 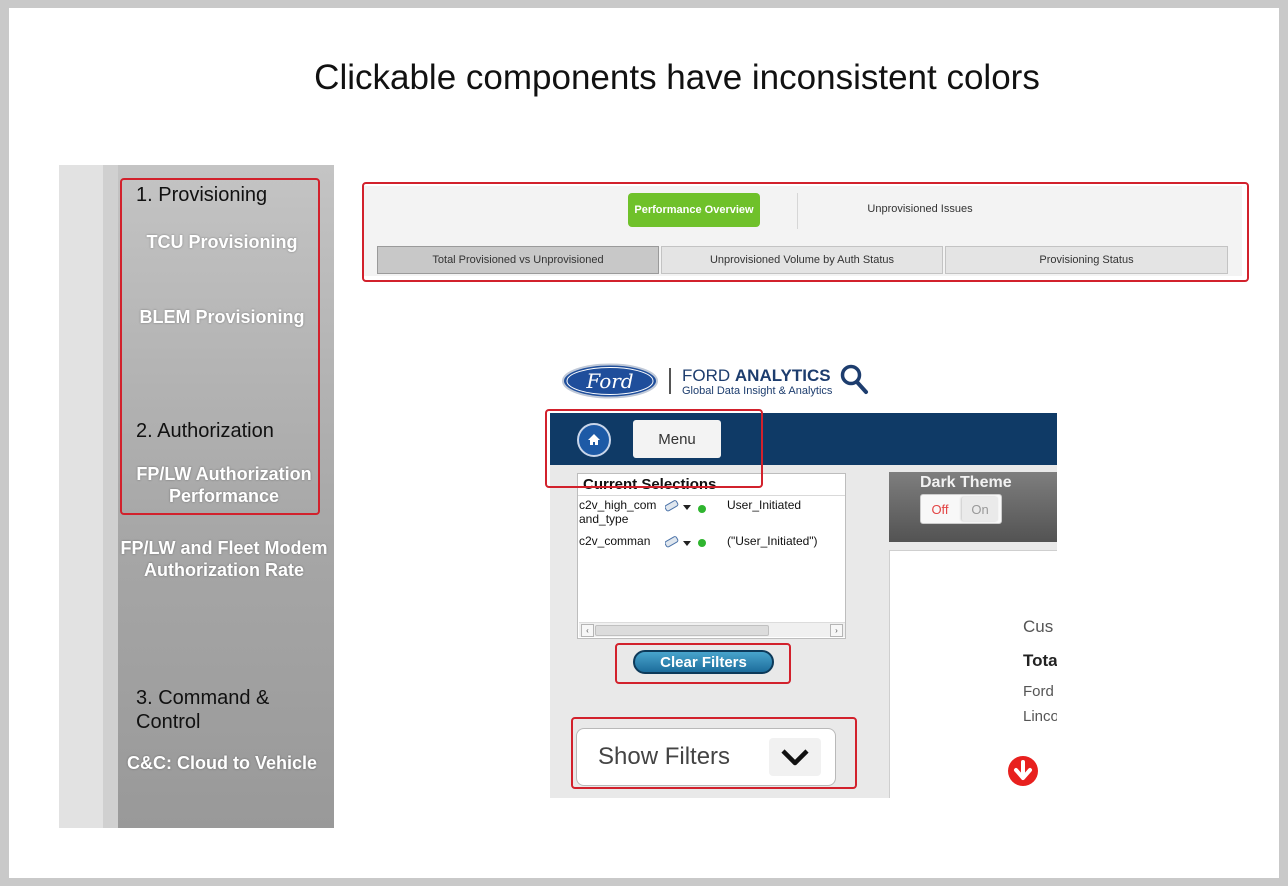 What do you see at coordinates (757, 391) in the screenshot?
I see `brand-tagline: Global Data Insight & Analytics` at bounding box center [757, 391].